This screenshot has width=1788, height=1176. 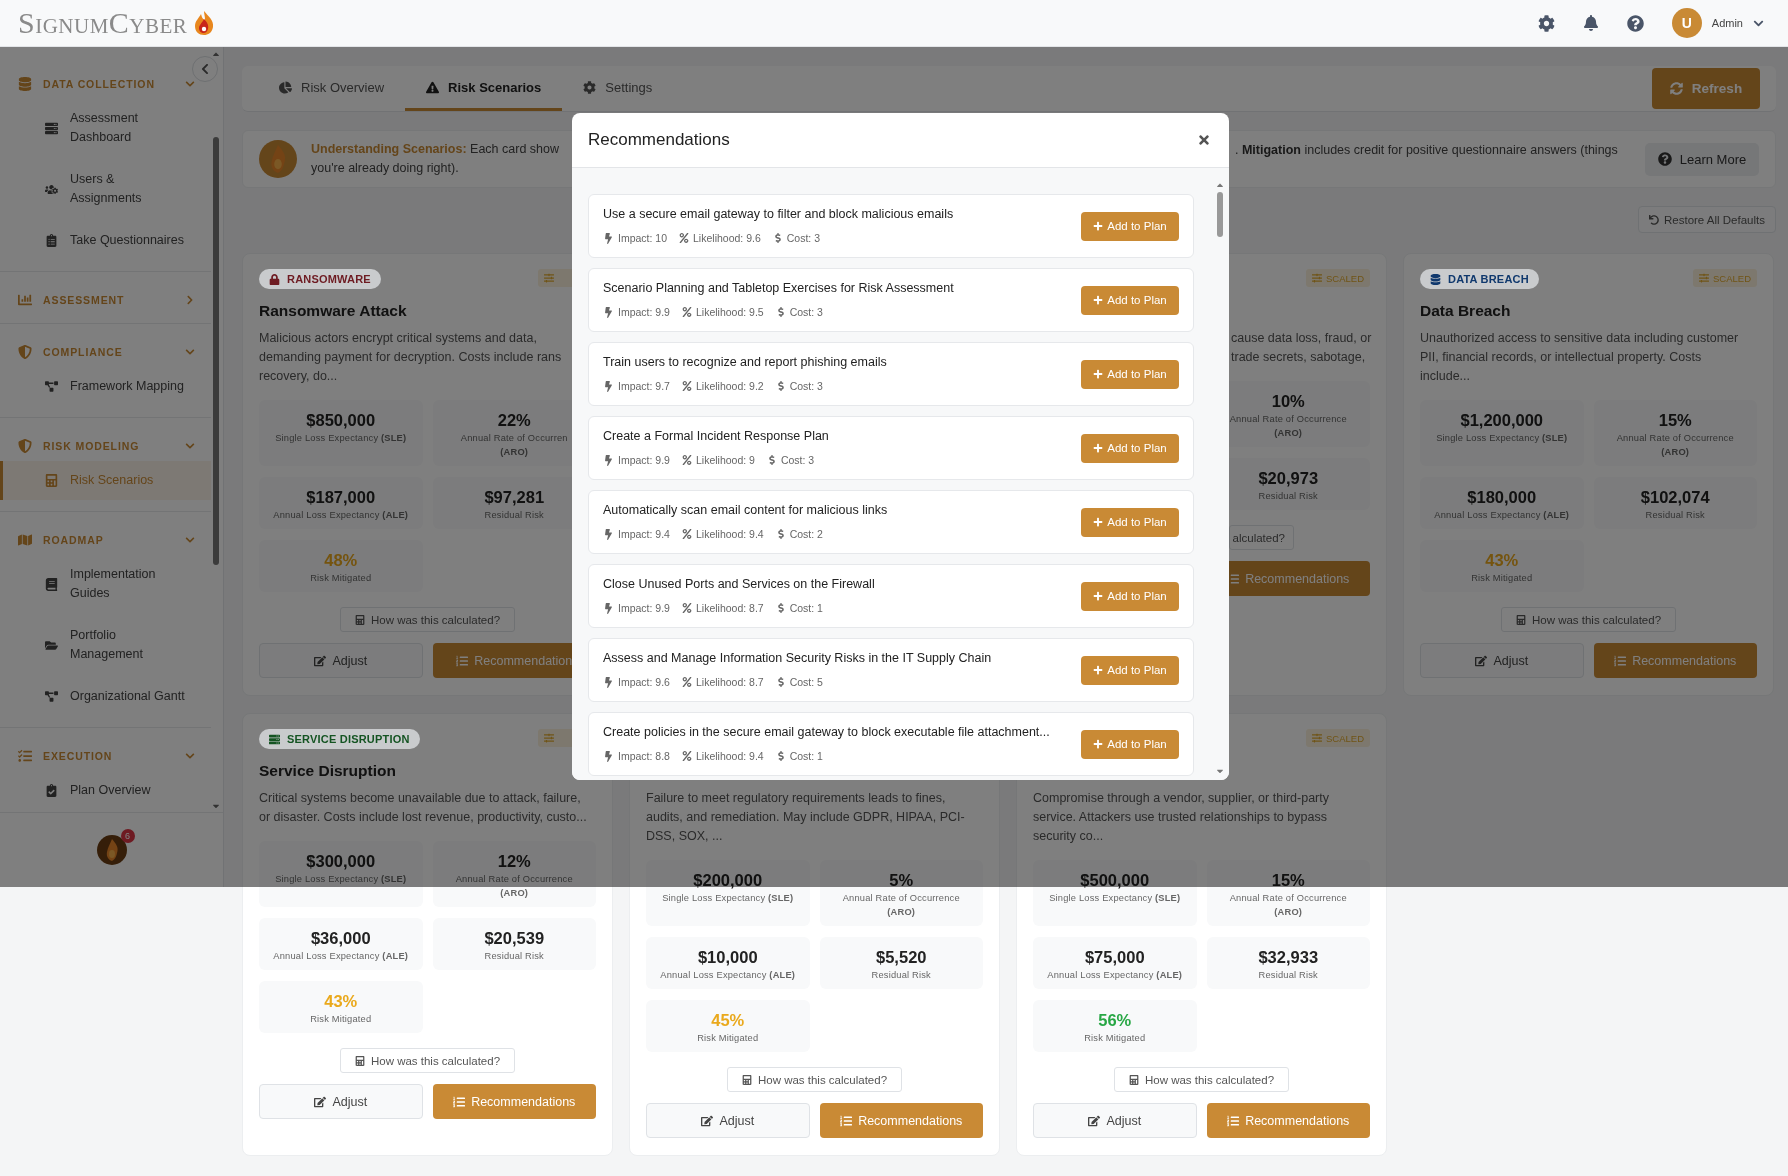 I want to click on scenario-title: Data Breach, so click(x=1466, y=311).